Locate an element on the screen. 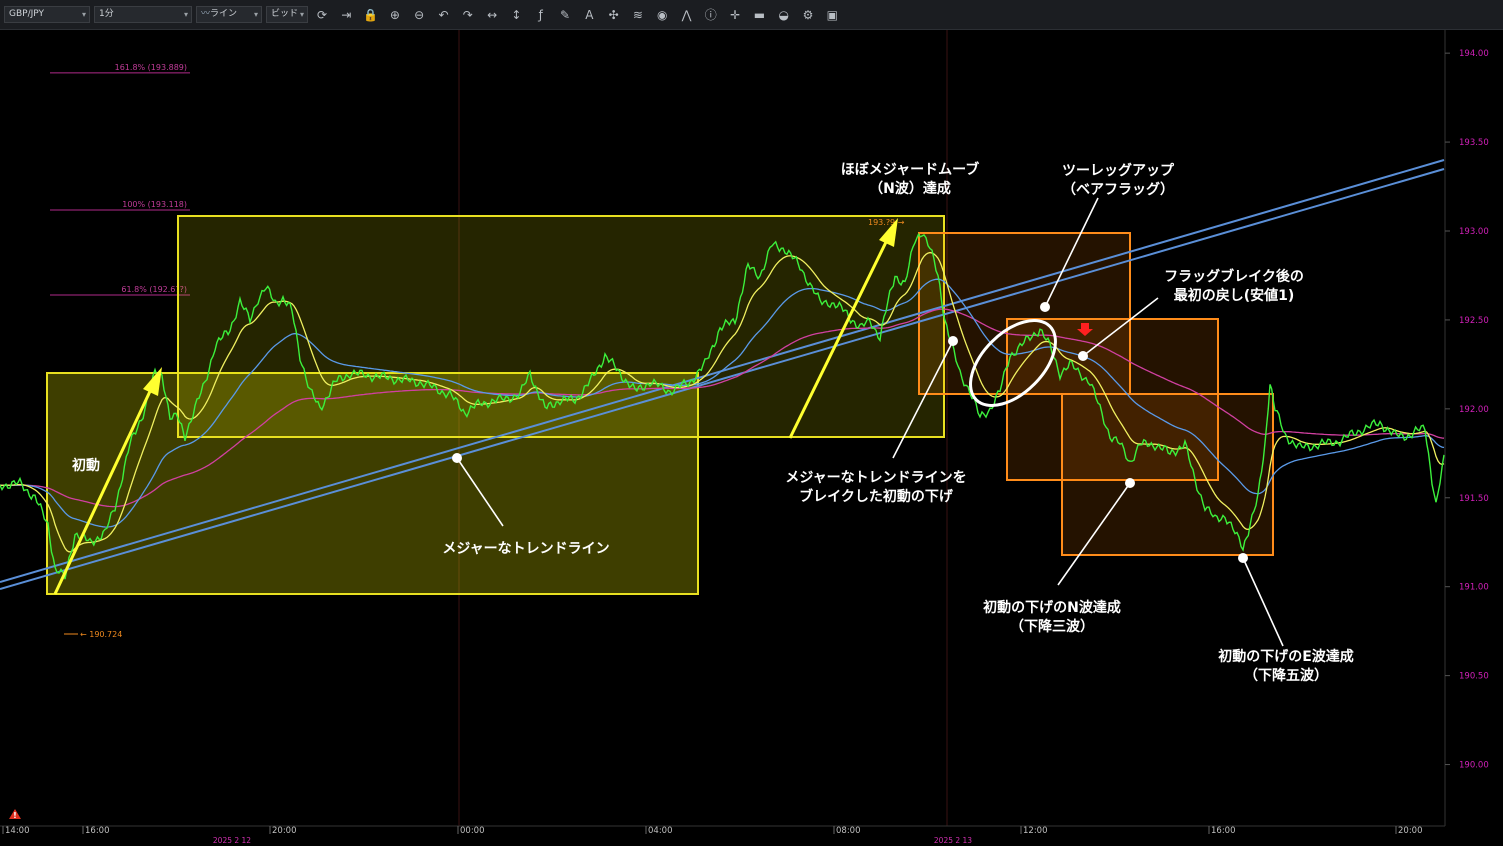 The height and width of the screenshot is (846, 1503). annotation-line: メジャーなトレンドライン is located at coordinates (525, 549).